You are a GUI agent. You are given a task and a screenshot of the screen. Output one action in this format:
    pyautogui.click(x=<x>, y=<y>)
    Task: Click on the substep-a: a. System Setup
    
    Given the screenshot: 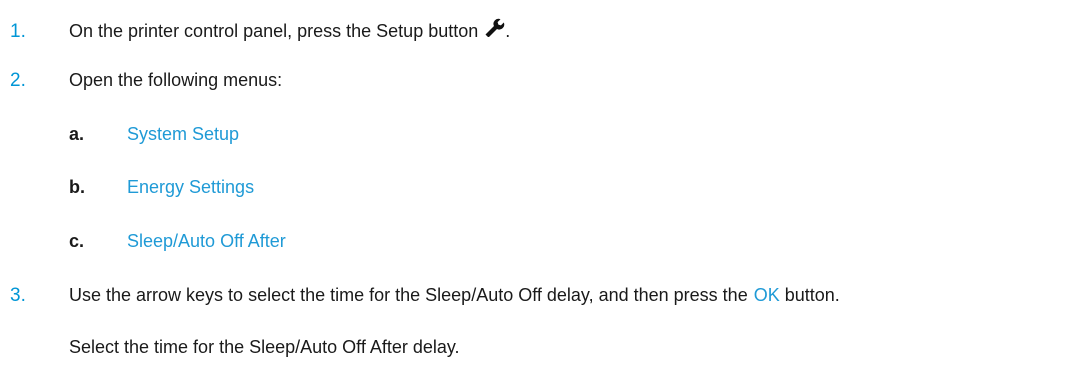 What is the action you would take?
    pyautogui.click(x=154, y=134)
    